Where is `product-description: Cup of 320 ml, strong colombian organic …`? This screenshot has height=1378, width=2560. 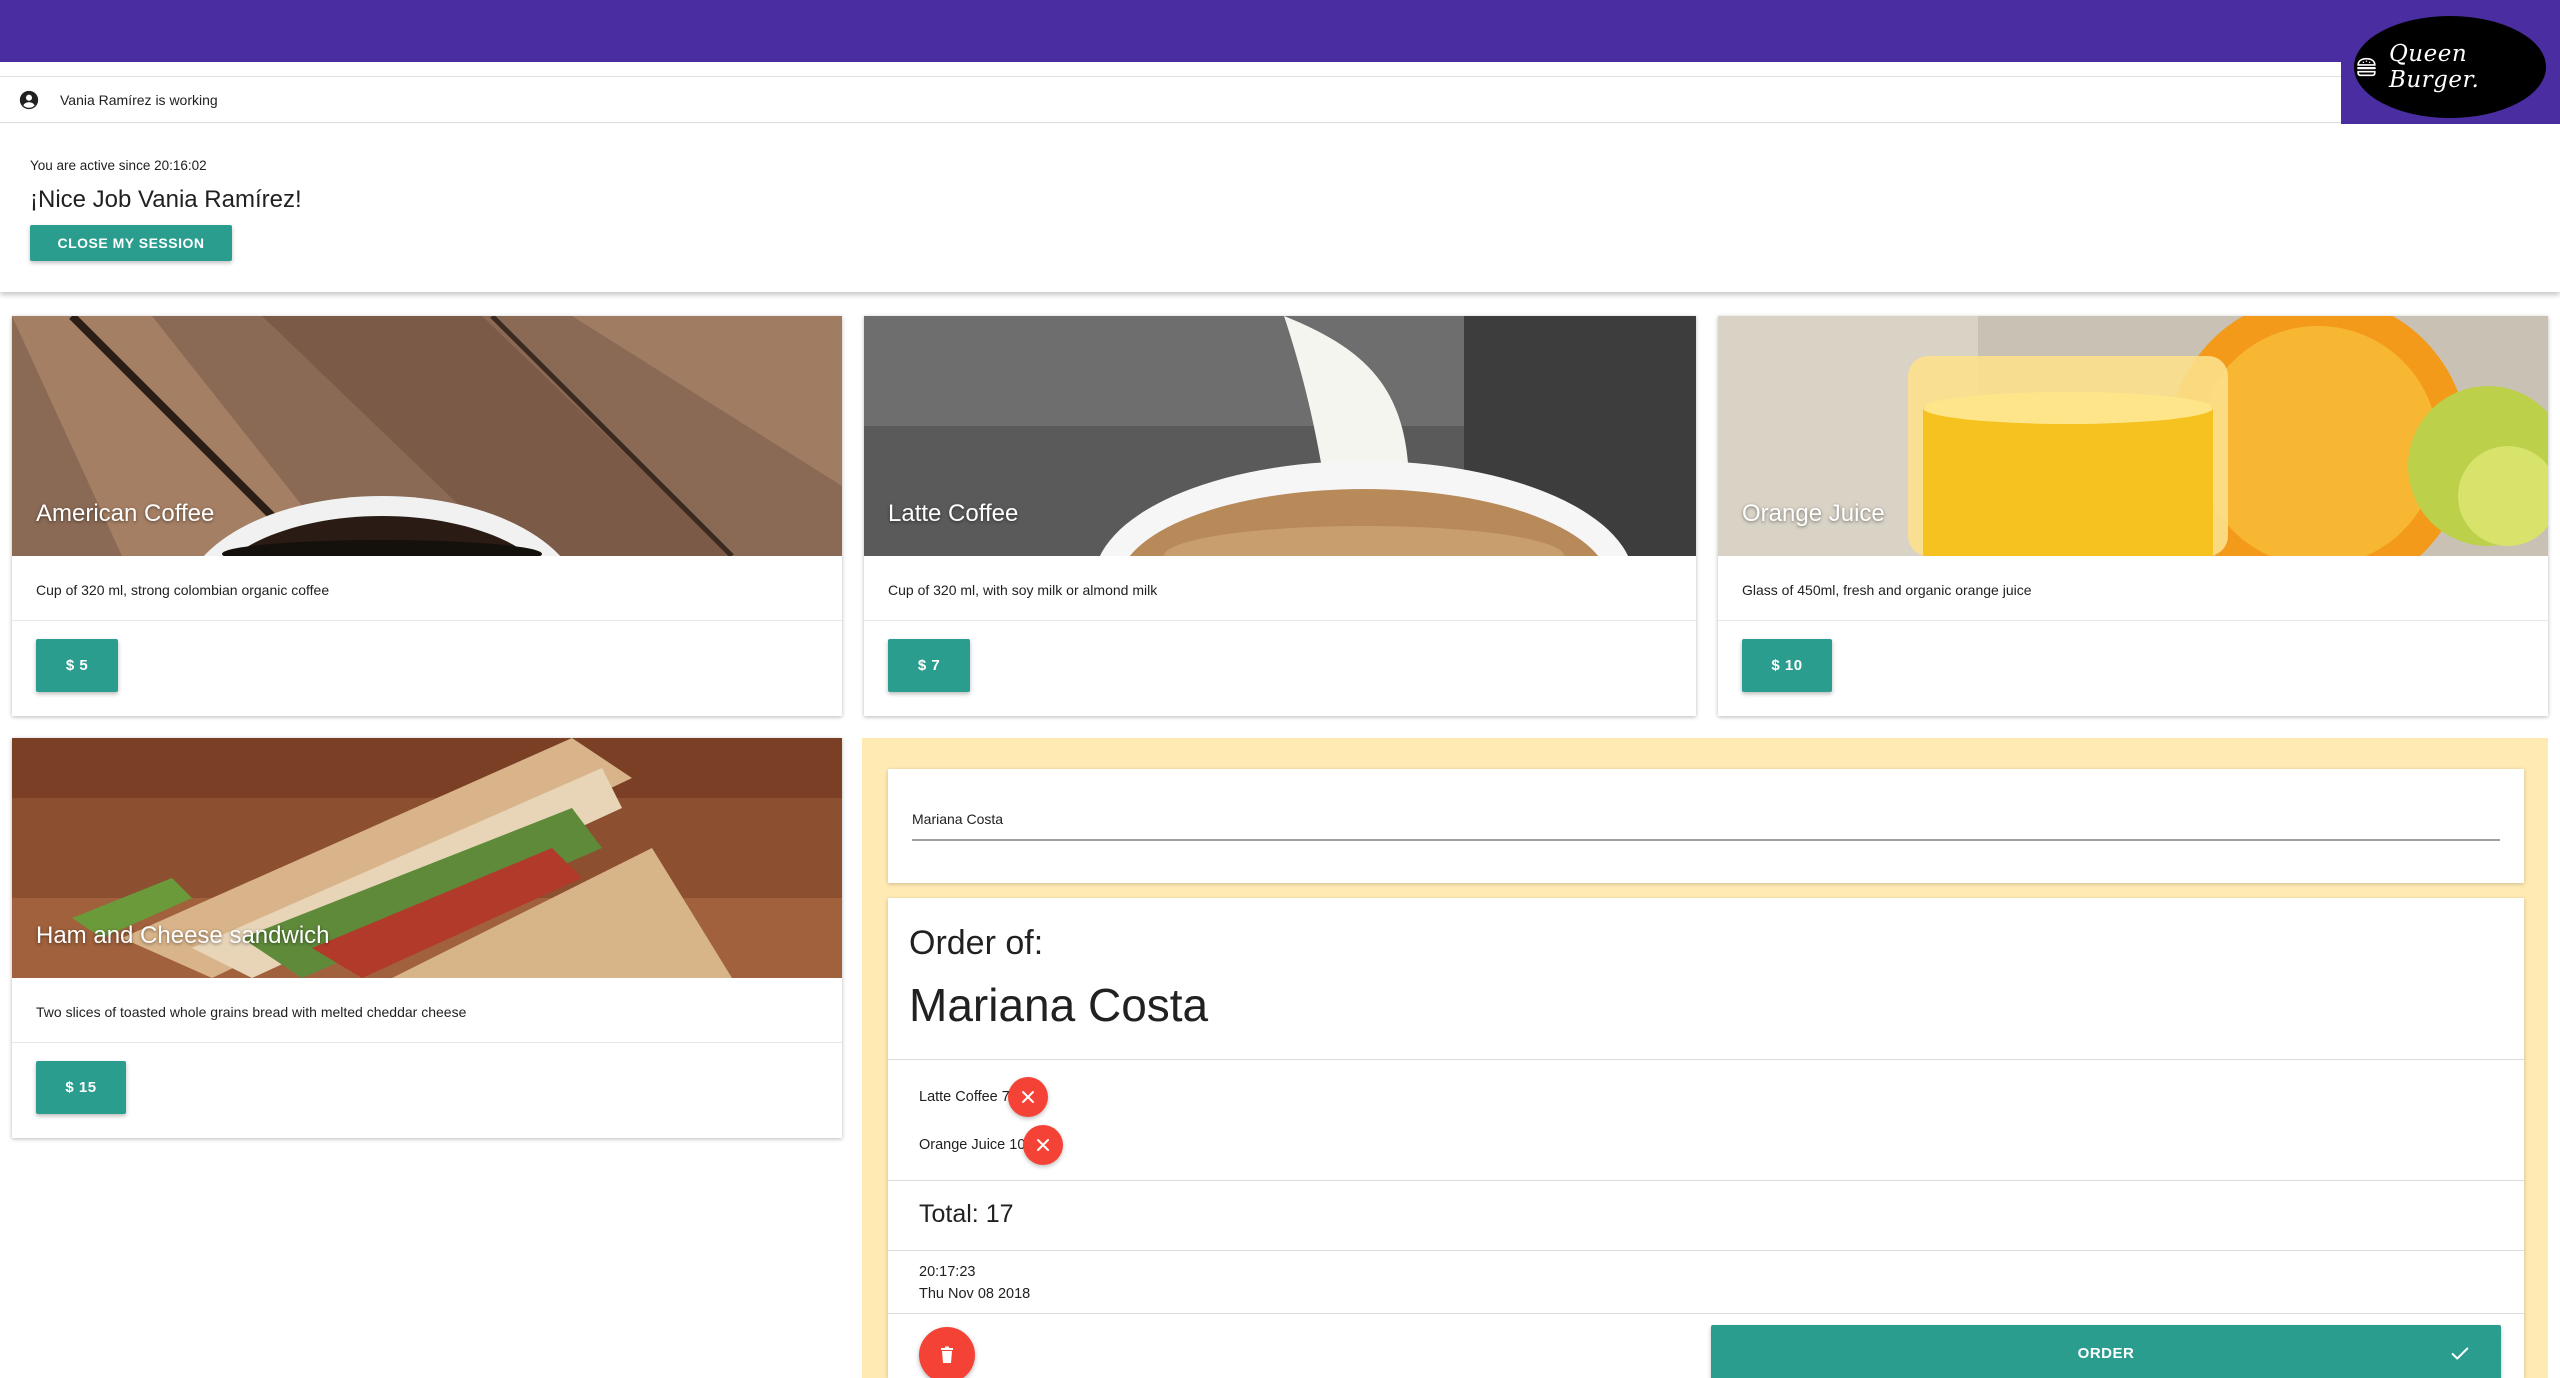
product-description: Cup of 320 ml, strong colombian organic … is located at coordinates (183, 590).